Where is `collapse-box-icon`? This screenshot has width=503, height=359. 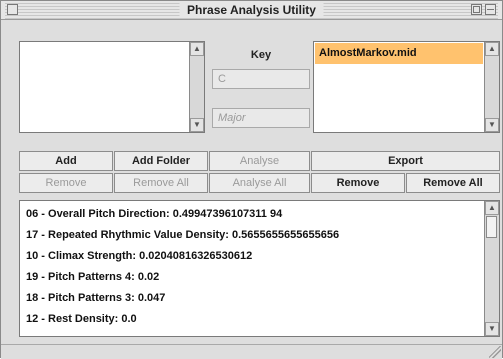 collapse-box-icon is located at coordinates (490, 9).